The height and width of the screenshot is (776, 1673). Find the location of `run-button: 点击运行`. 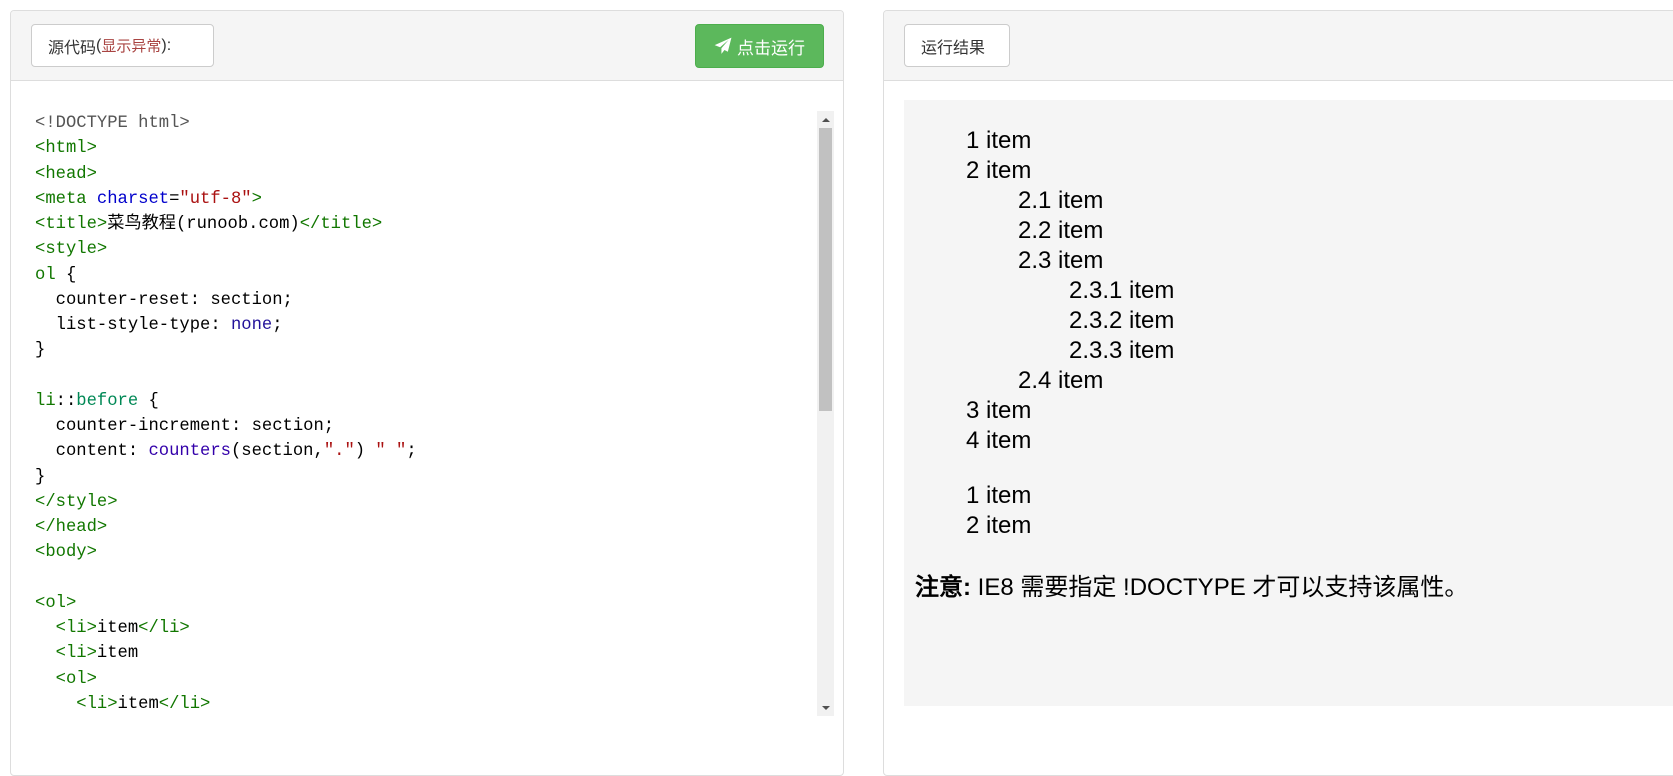

run-button: 点击运行 is located at coordinates (759, 46).